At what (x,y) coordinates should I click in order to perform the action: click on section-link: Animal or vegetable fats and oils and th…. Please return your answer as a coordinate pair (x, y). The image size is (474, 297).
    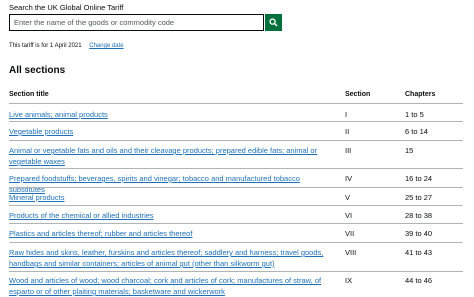
    Looking at the image, I should click on (163, 156).